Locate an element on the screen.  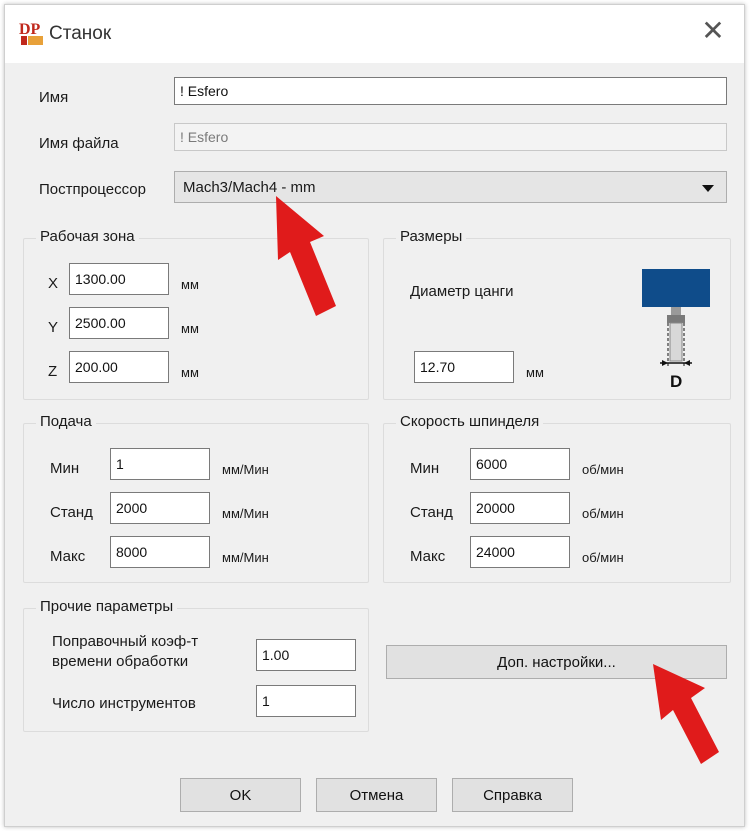
y-input: 2500.00 is located at coordinates (119, 323).